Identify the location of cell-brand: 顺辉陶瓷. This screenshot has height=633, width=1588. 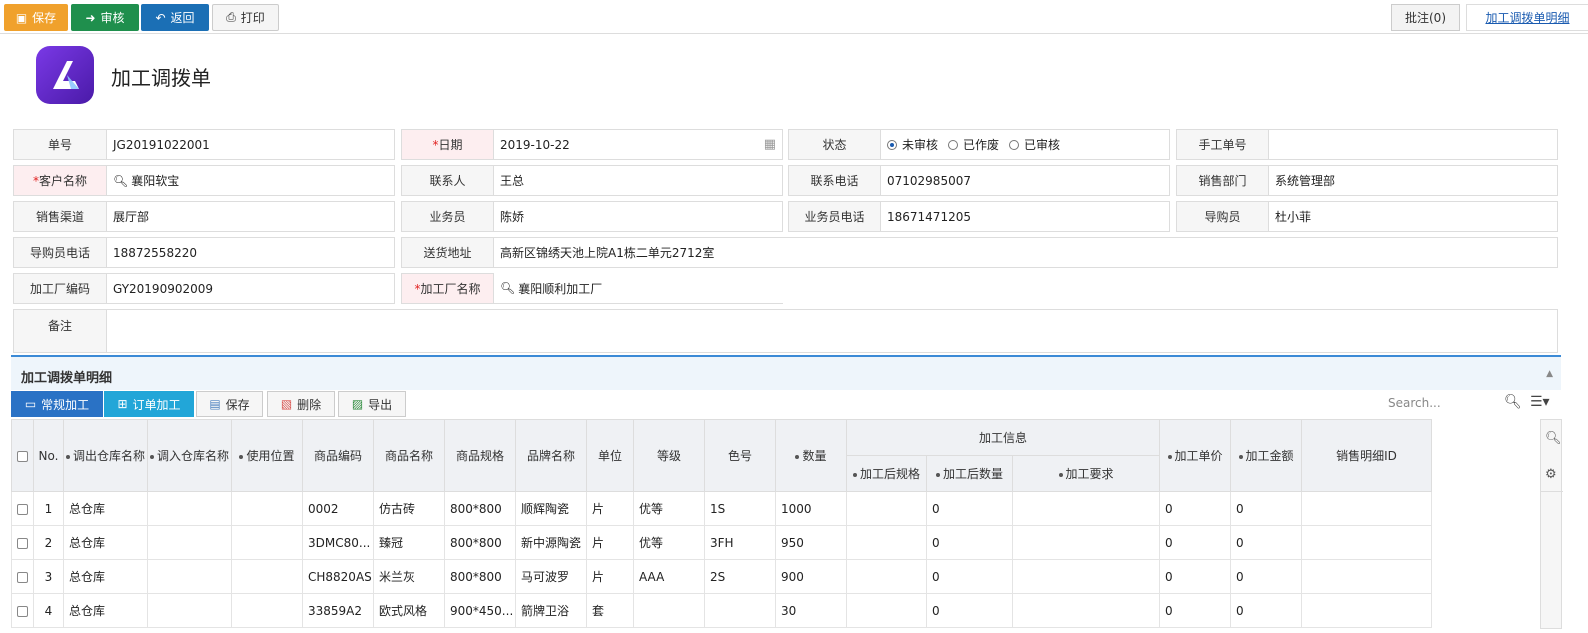
(551, 508).